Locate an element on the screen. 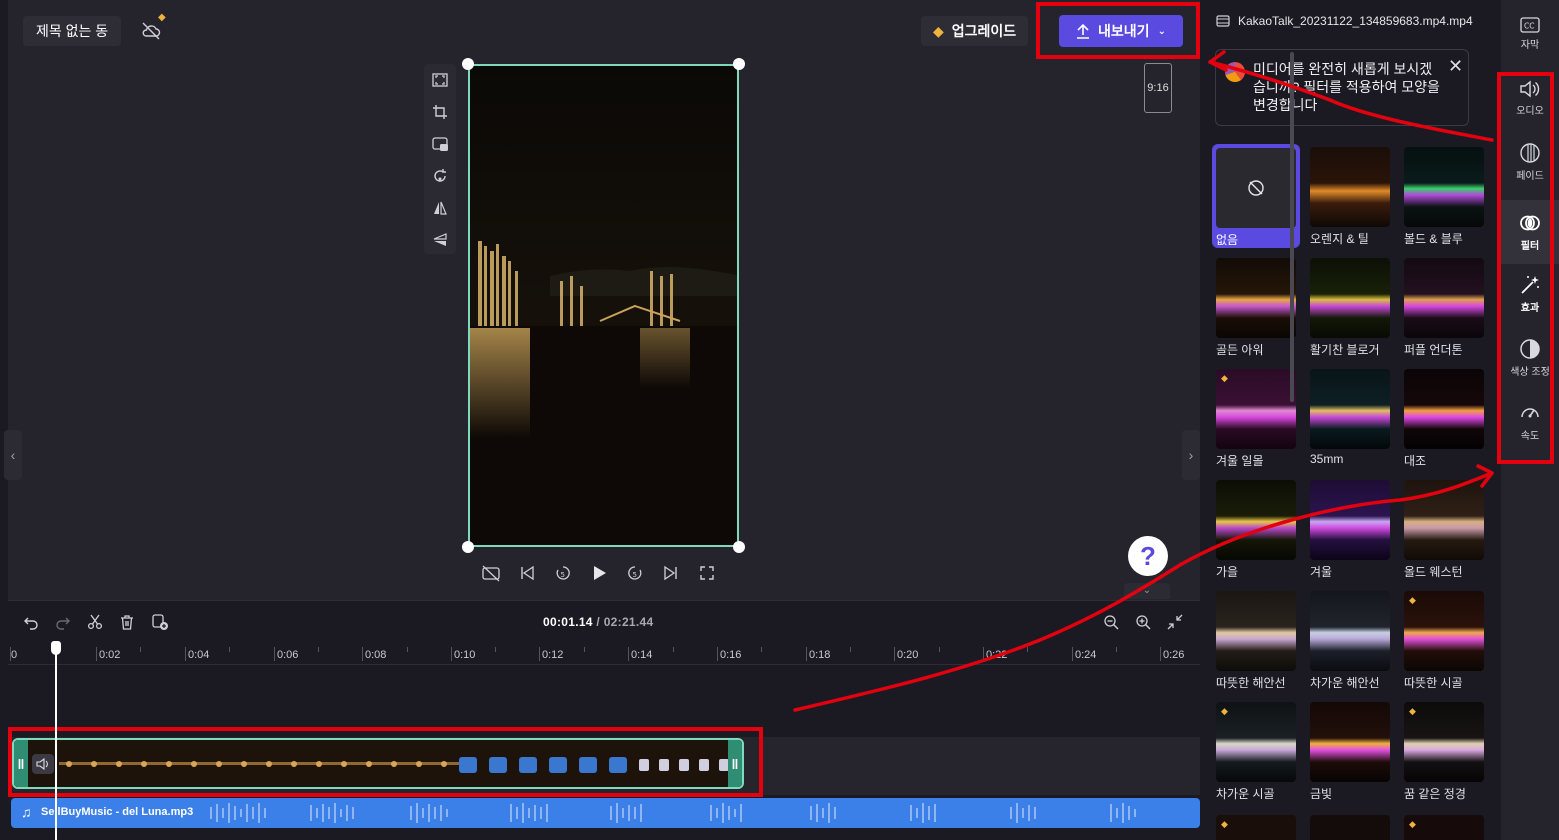  upload-icon is located at coordinates (1083, 31).